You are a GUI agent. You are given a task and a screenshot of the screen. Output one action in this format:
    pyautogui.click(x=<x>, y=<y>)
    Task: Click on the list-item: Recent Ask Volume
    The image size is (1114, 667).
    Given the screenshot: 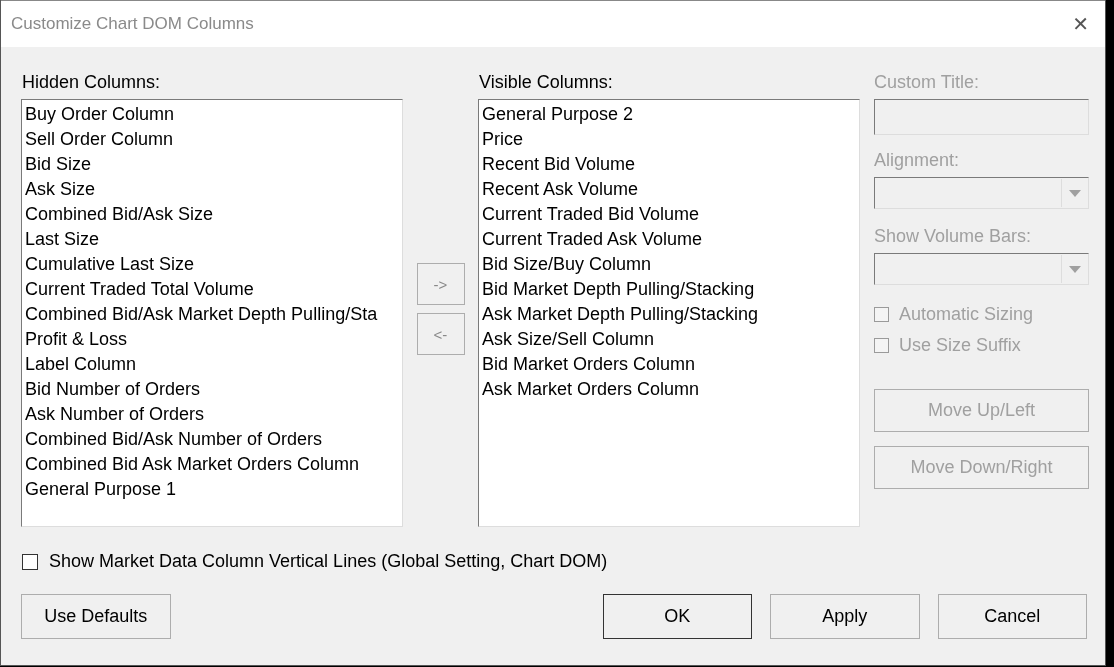 What is the action you would take?
    pyautogui.click(x=670, y=189)
    